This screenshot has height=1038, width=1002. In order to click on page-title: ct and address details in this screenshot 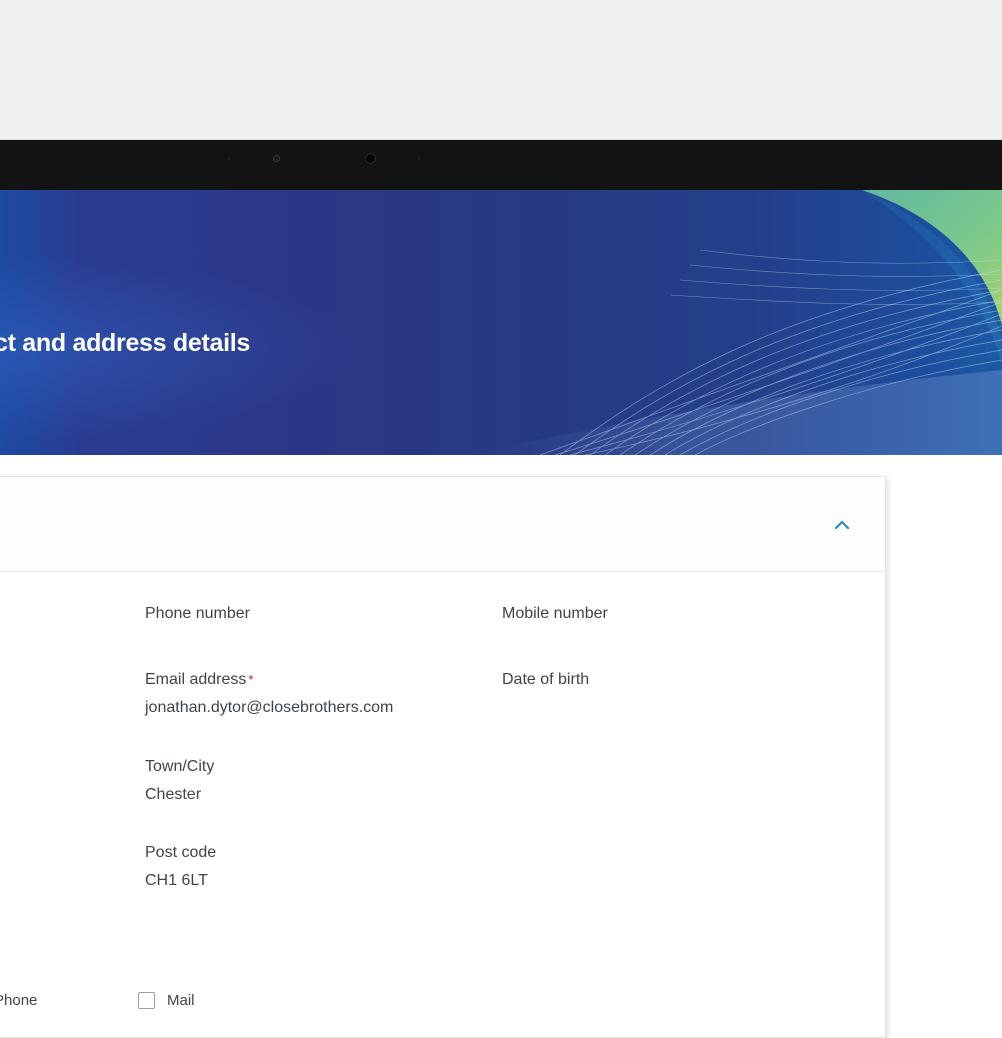, I will do `click(125, 343)`.